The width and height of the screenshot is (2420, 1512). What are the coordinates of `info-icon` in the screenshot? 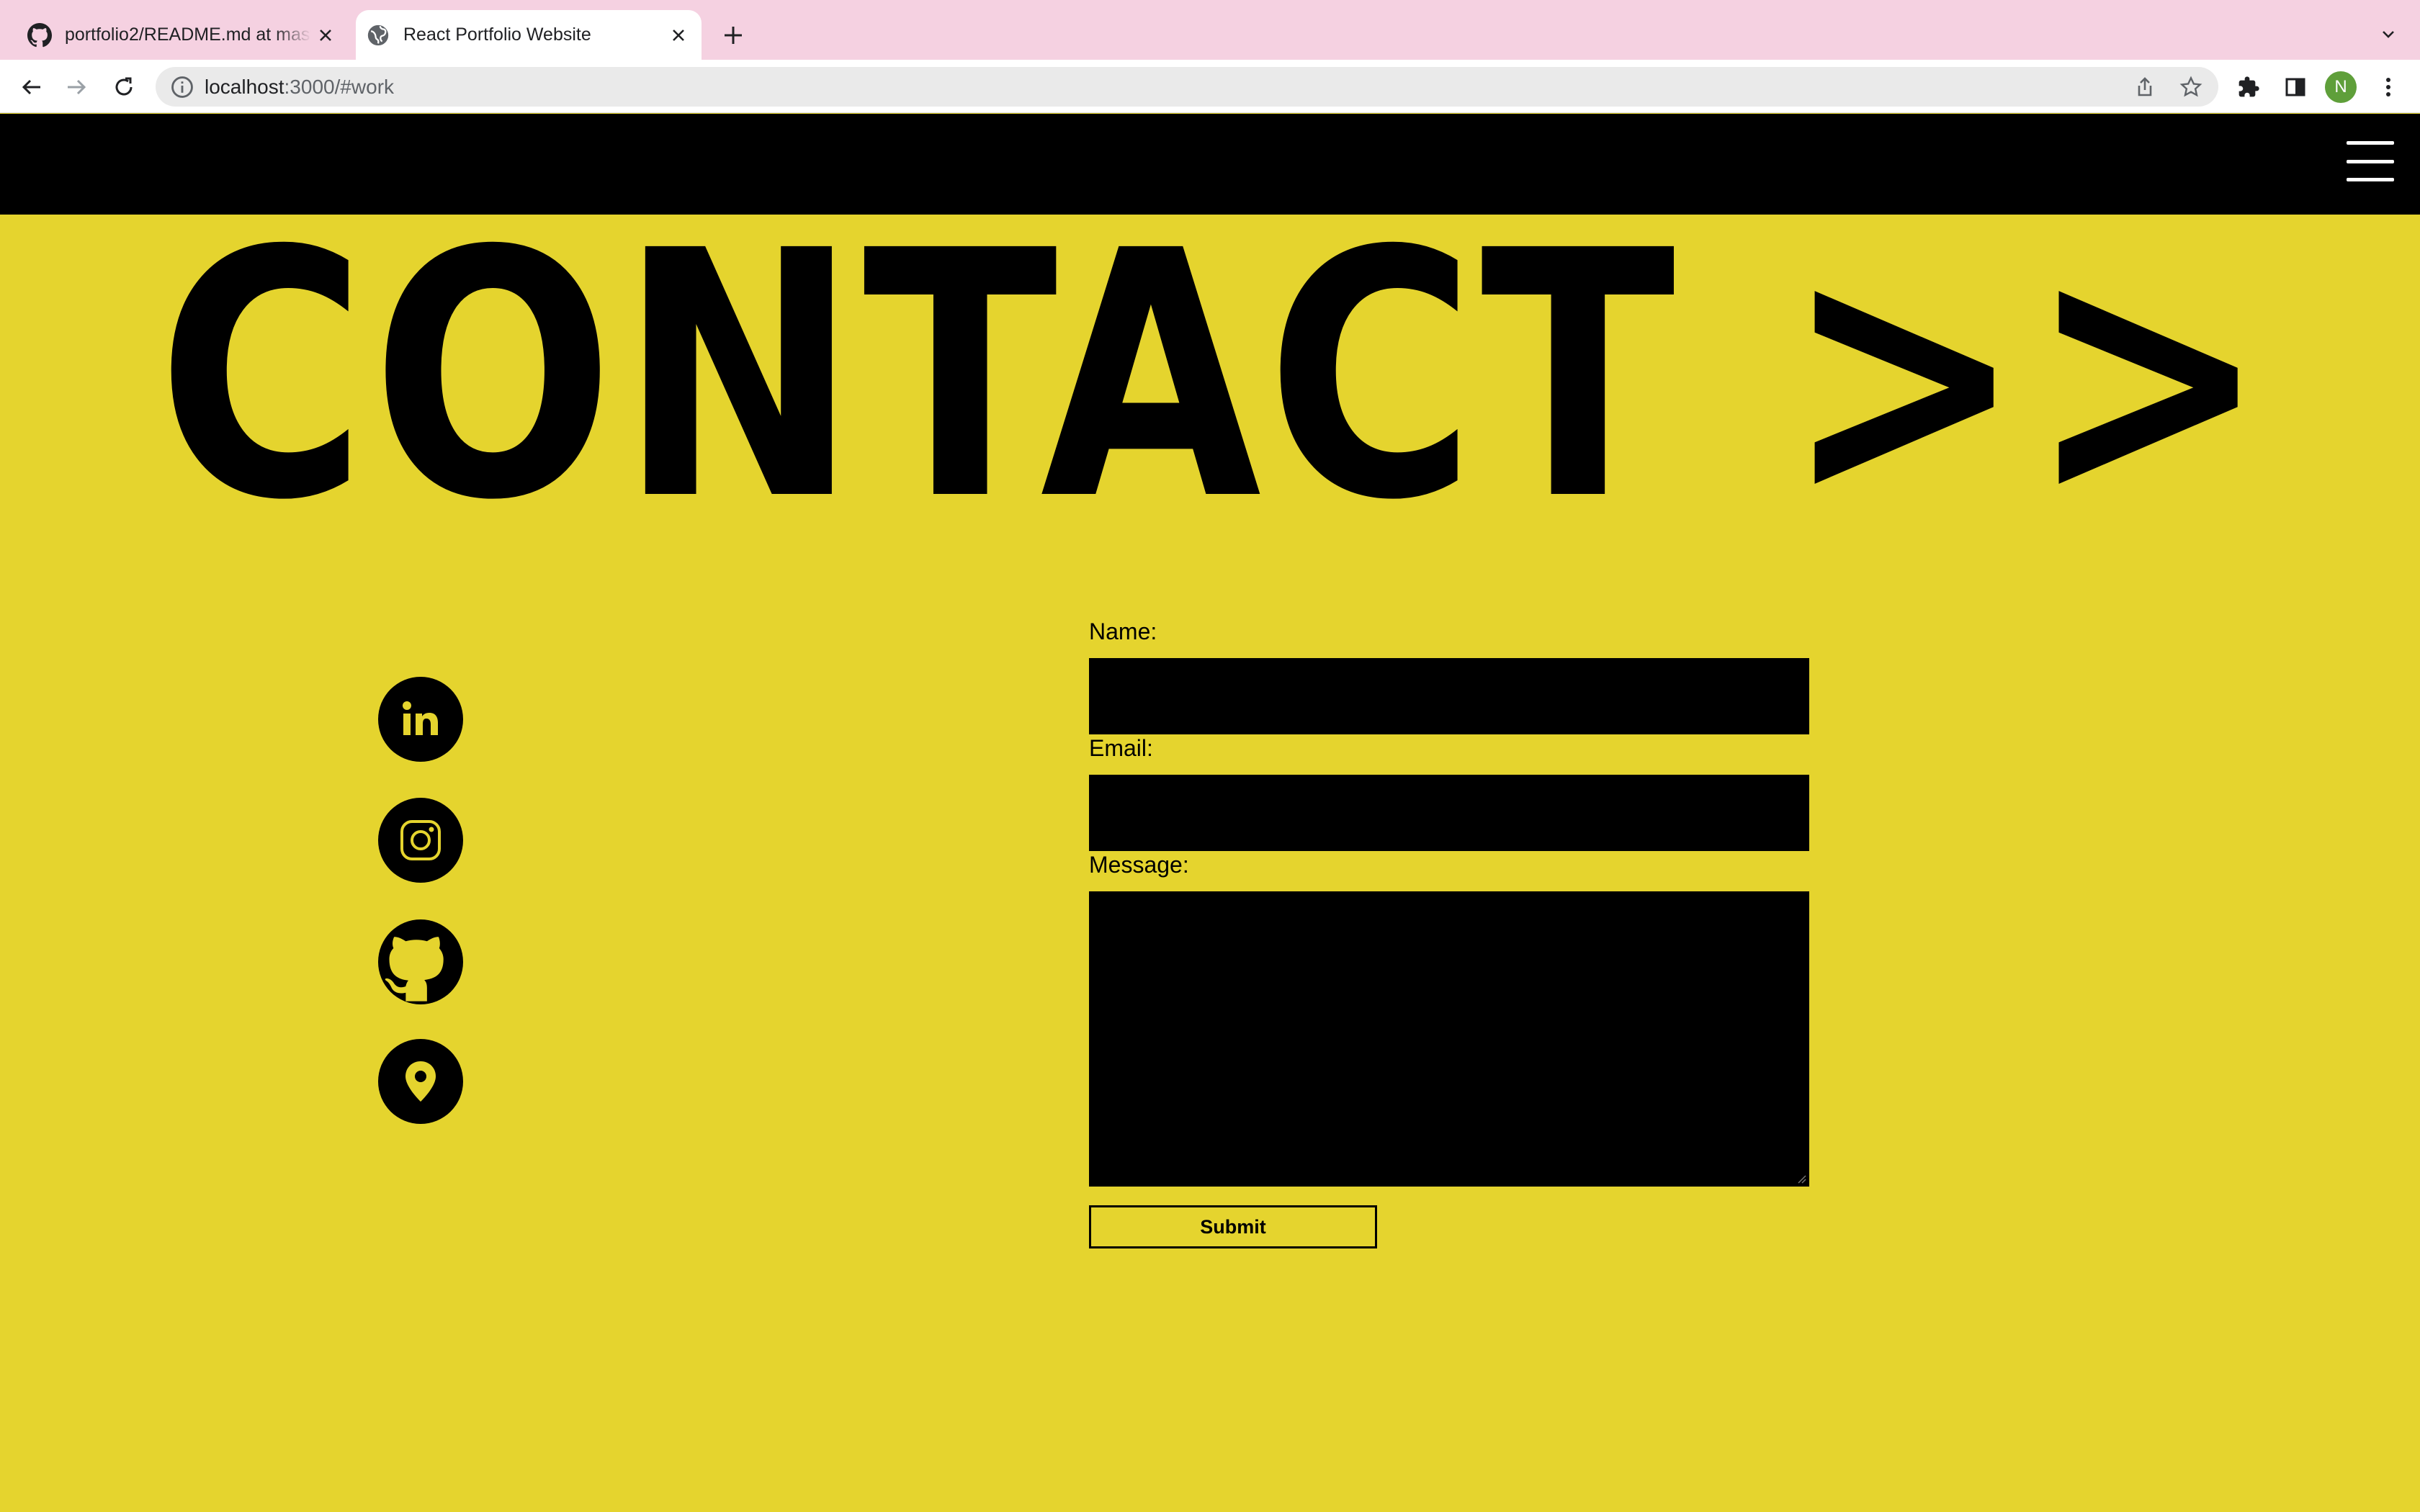 It's located at (182, 87).